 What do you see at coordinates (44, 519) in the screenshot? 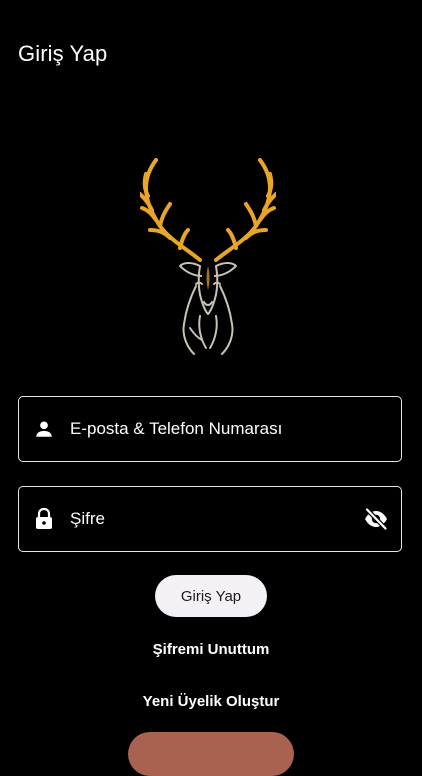
I see `lock-icon` at bounding box center [44, 519].